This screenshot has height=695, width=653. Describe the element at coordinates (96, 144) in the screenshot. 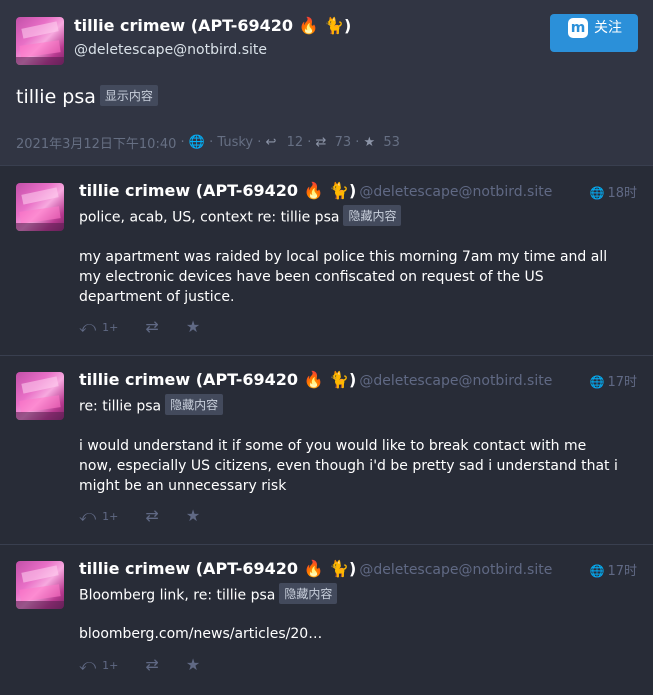

I see `status-date: 2021年3月12日下午10:40` at that location.